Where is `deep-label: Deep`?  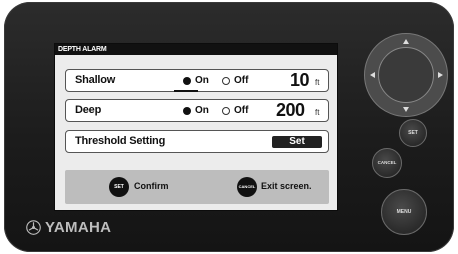
deep-label: Deep is located at coordinates (88, 110).